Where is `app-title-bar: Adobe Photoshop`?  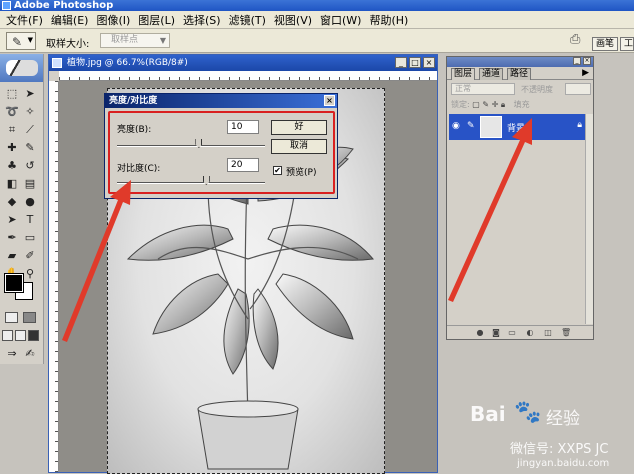
app-title-bar: Adobe Photoshop is located at coordinates (317, 5).